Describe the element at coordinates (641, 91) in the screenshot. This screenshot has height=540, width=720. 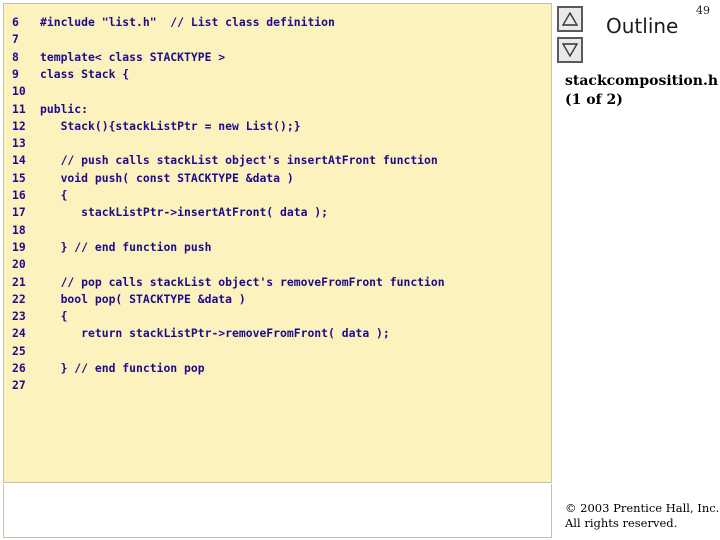
I see `file-title: stackcomposition.h (1 of 2)` at that location.